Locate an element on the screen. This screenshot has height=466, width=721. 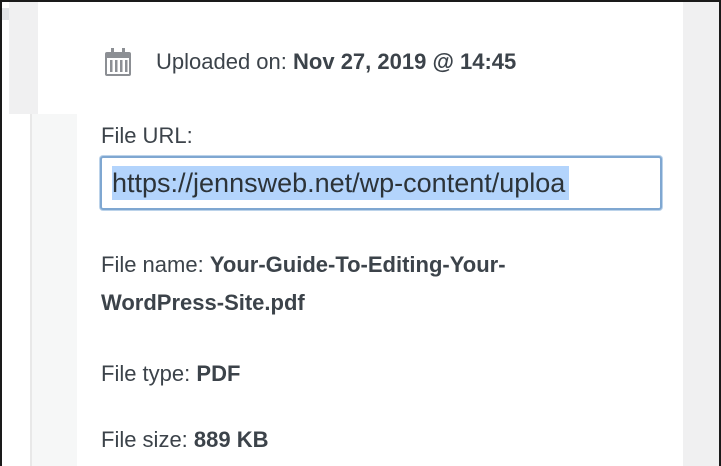
file-size-row: File size: 889 KB is located at coordinates (185, 440).